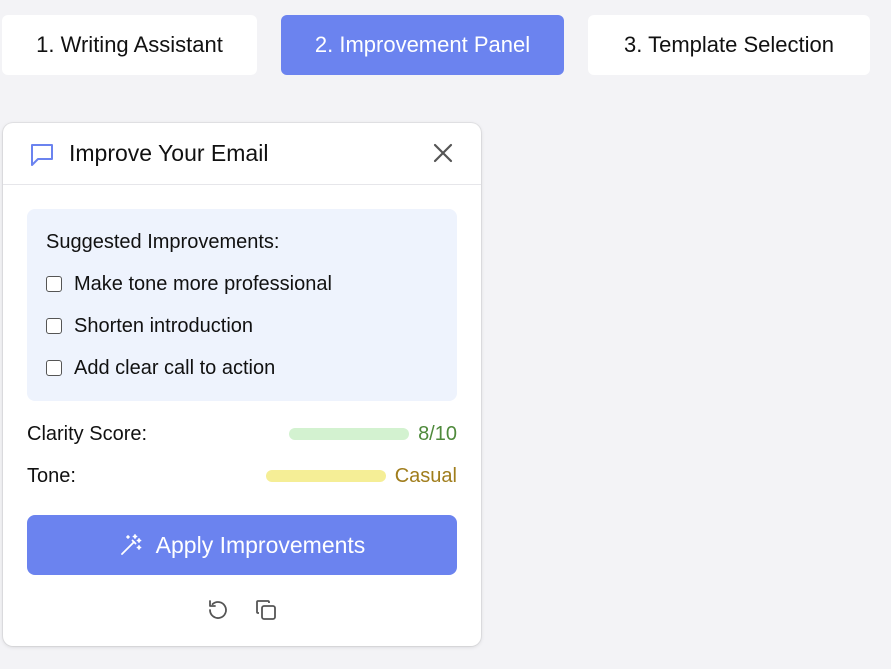 The width and height of the screenshot is (891, 669). Describe the element at coordinates (729, 45) in the screenshot. I see `tab-template-selection: 3. Template Selection` at that location.